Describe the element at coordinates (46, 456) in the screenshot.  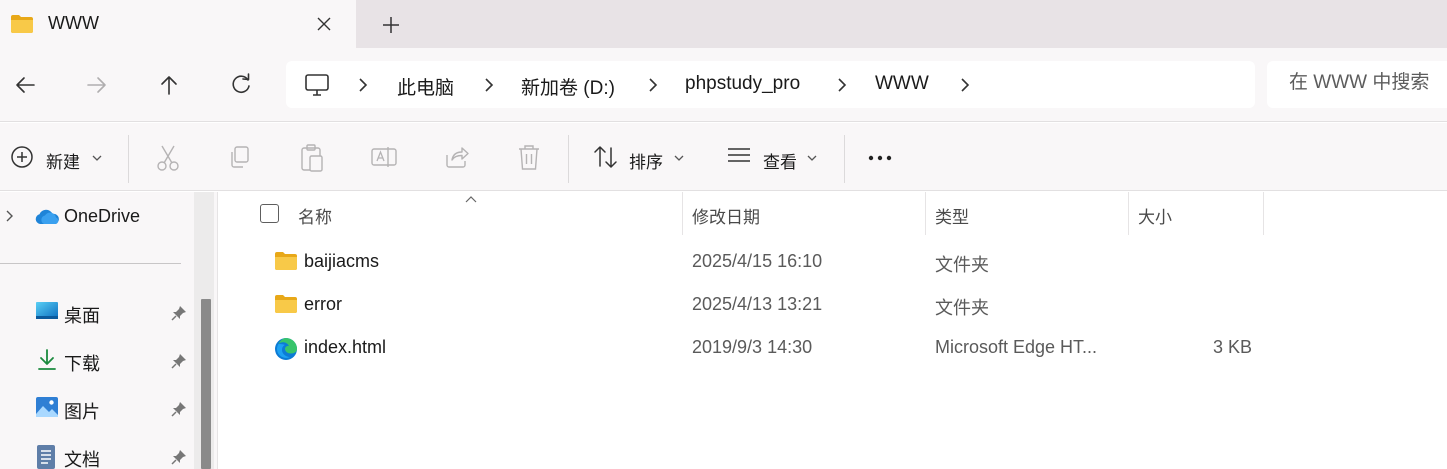
I see `documents-icon` at that location.